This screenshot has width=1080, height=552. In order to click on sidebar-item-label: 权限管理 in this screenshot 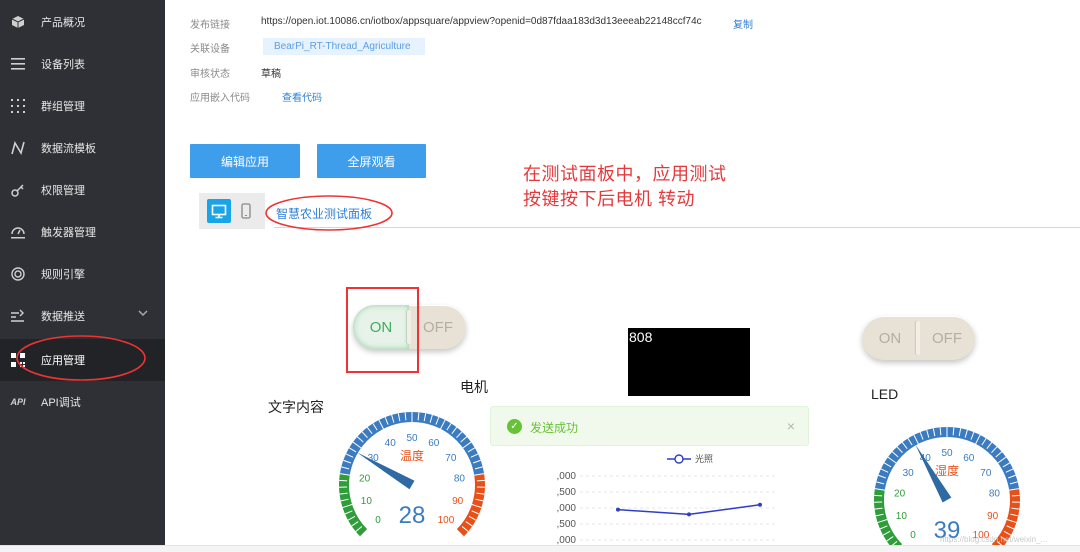, I will do `click(63, 191)`.